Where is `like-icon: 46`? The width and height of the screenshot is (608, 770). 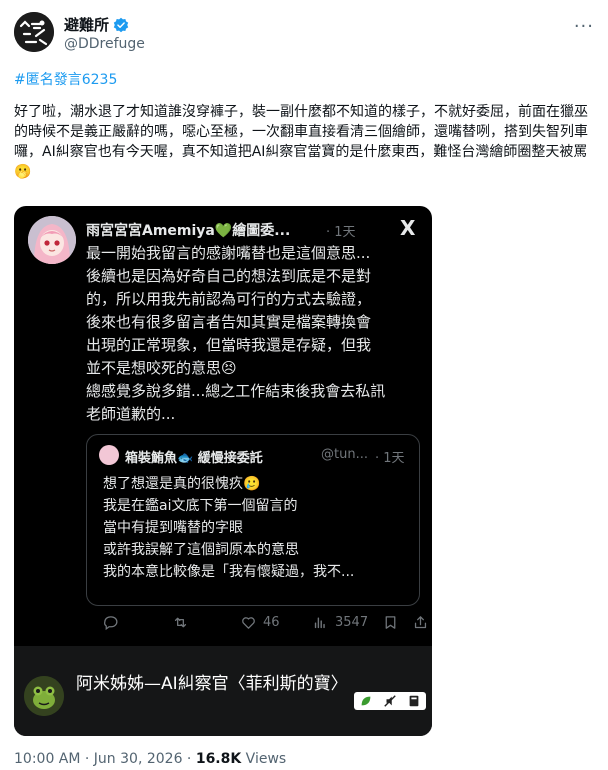
like-icon: 46 is located at coordinates (260, 622).